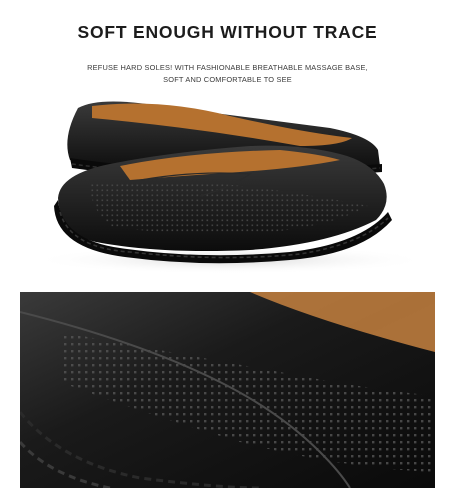 The height and width of the screenshot is (500, 455). What do you see at coordinates (227, 79) in the screenshot?
I see `subtitle-line-2: SOFT AND COMFORTABLE TO SEE` at bounding box center [227, 79].